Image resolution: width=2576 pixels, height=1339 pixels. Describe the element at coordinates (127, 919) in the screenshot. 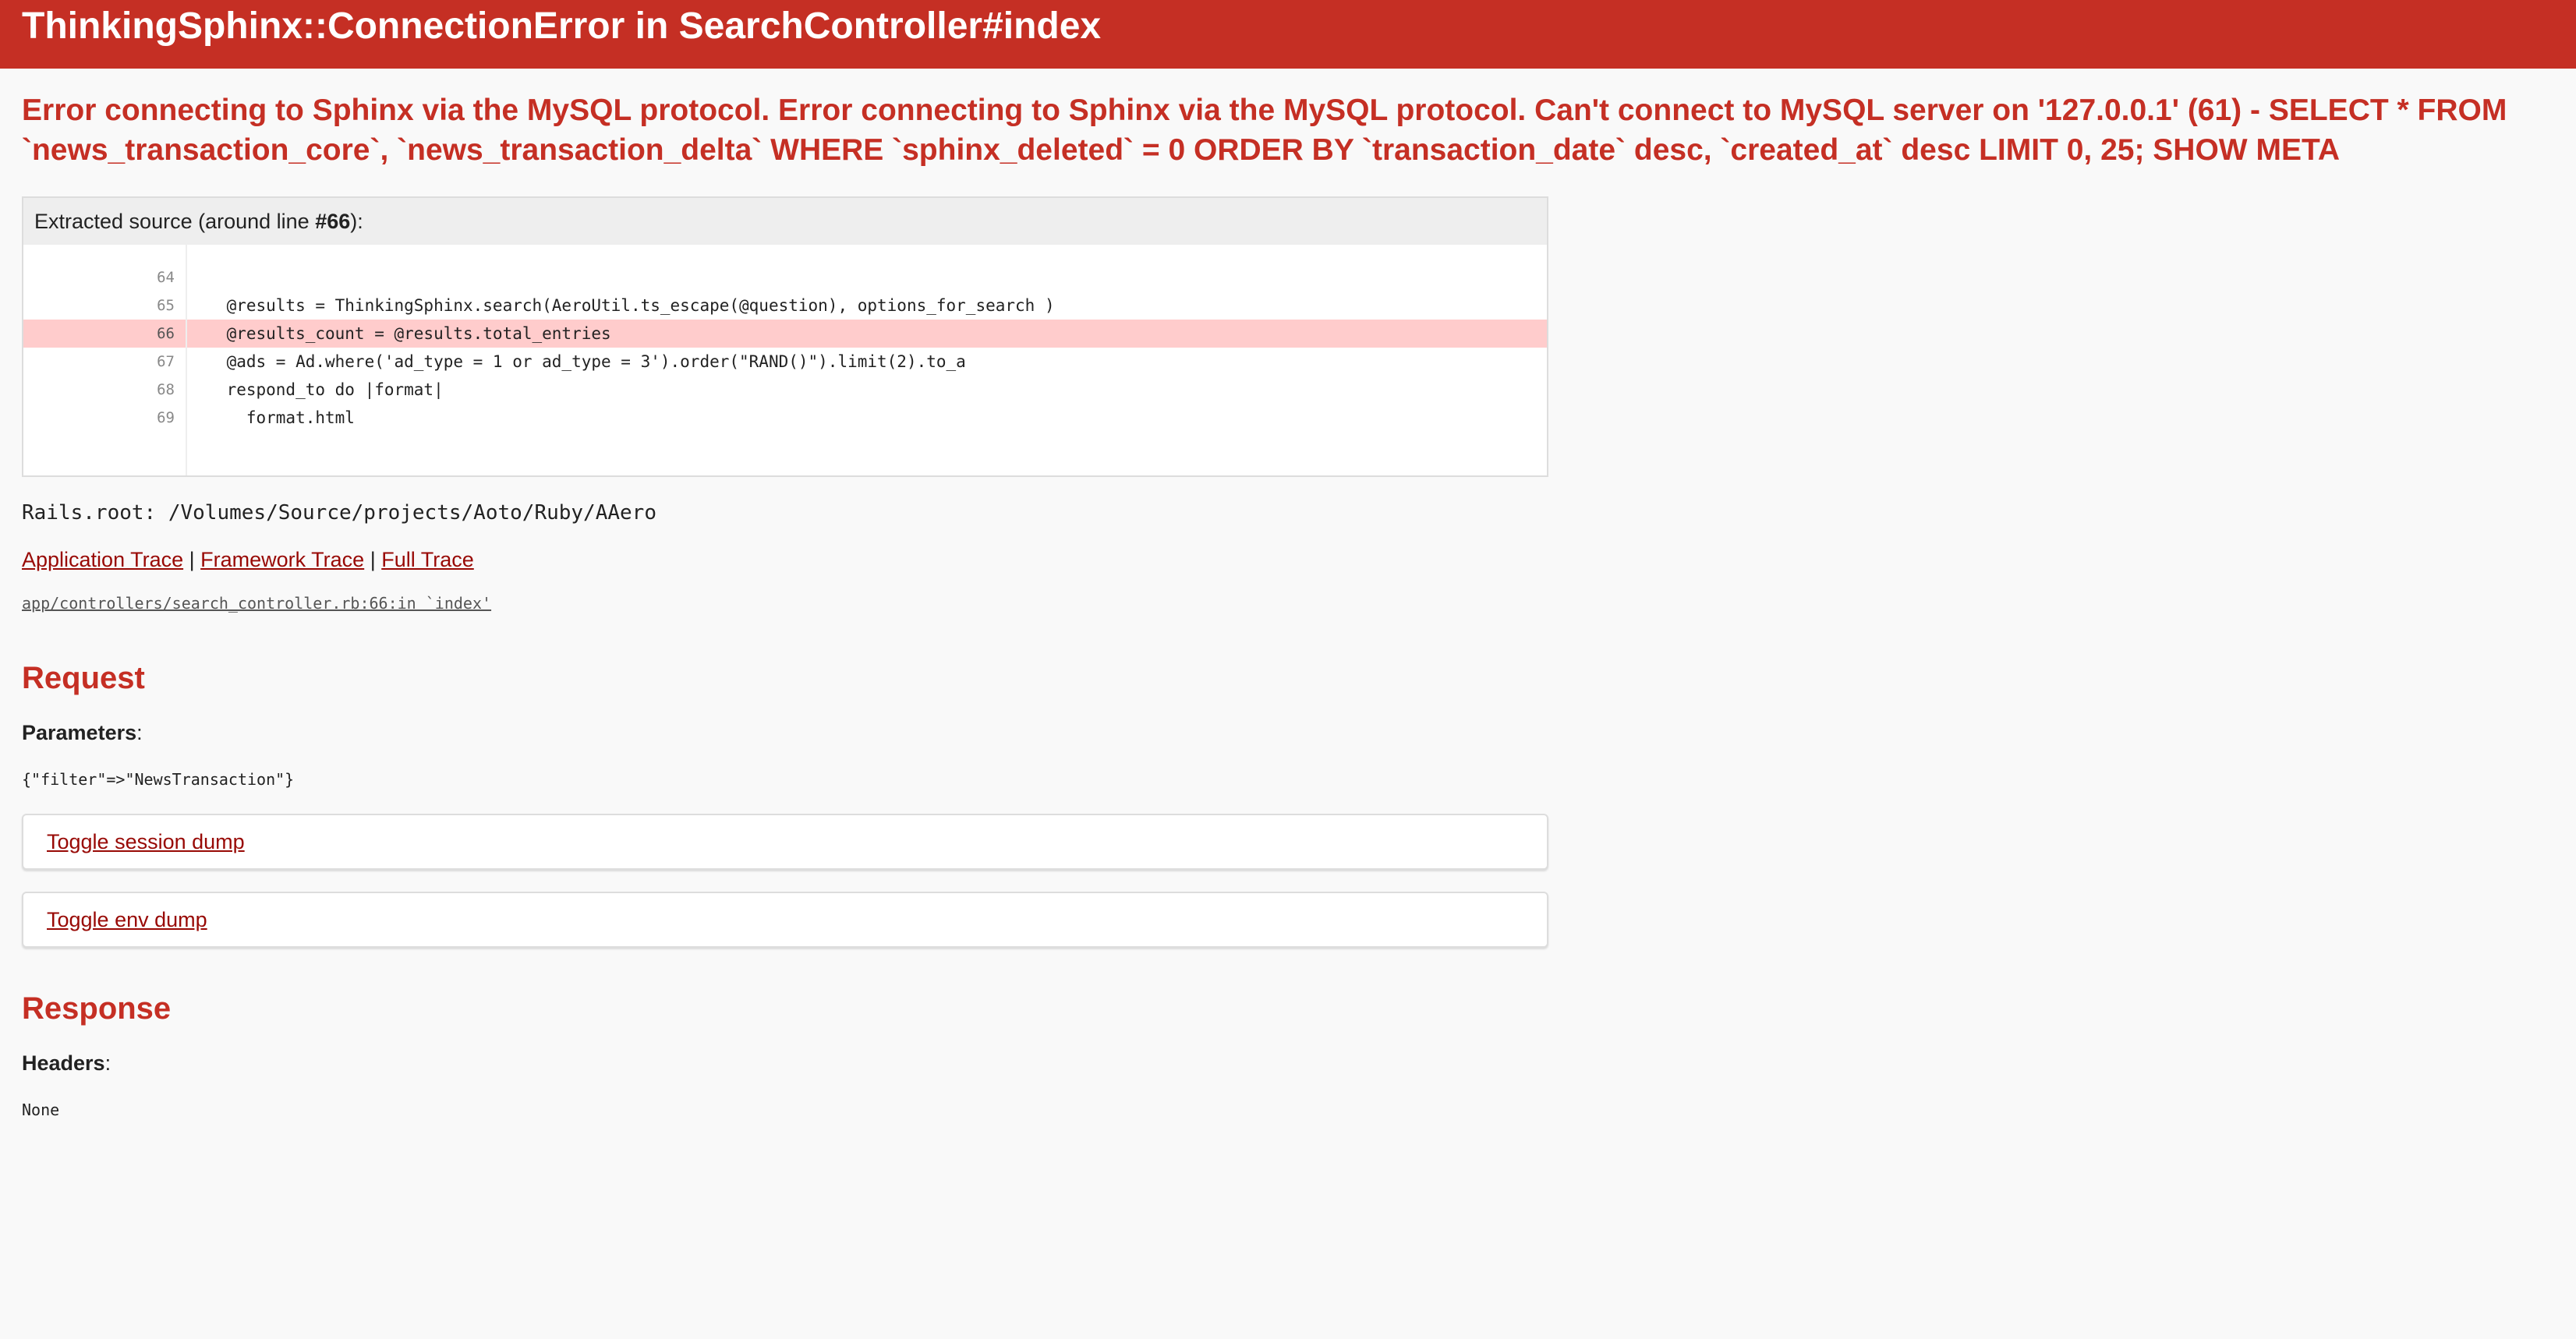

I see `toggle-env-dump-link: Toggle env dump` at that location.